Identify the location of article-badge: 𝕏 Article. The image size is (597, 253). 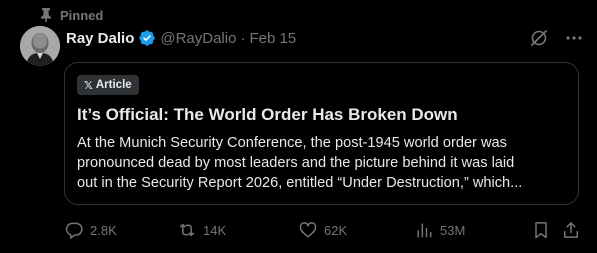
(108, 85).